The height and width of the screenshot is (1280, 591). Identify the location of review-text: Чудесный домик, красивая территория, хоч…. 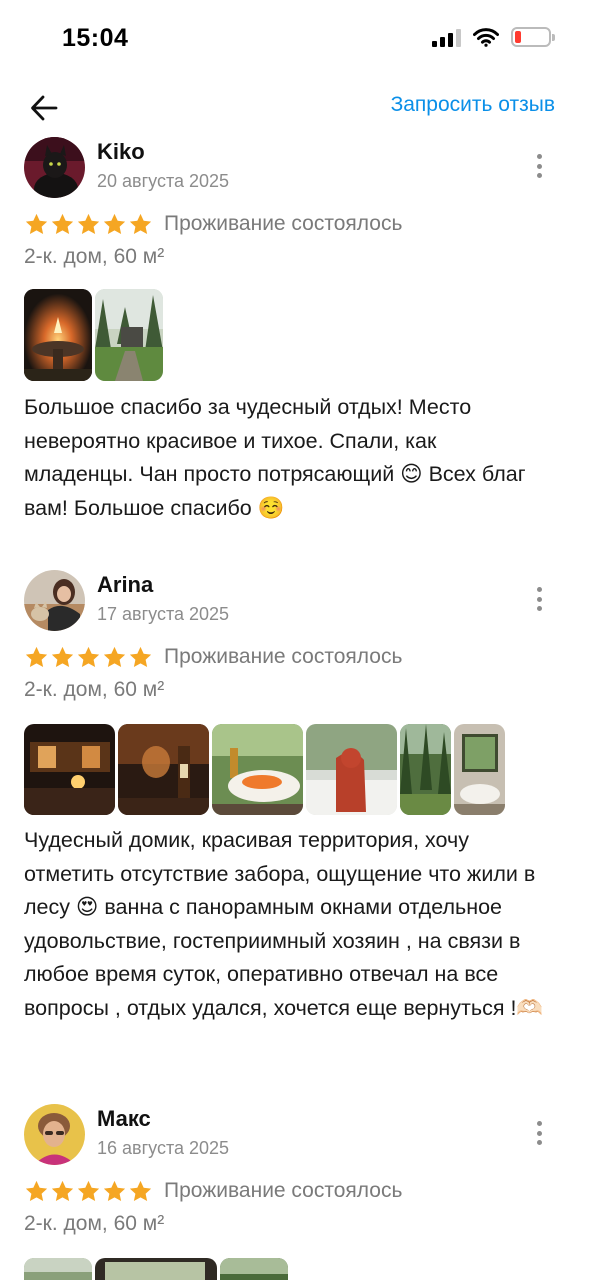
(284, 924).